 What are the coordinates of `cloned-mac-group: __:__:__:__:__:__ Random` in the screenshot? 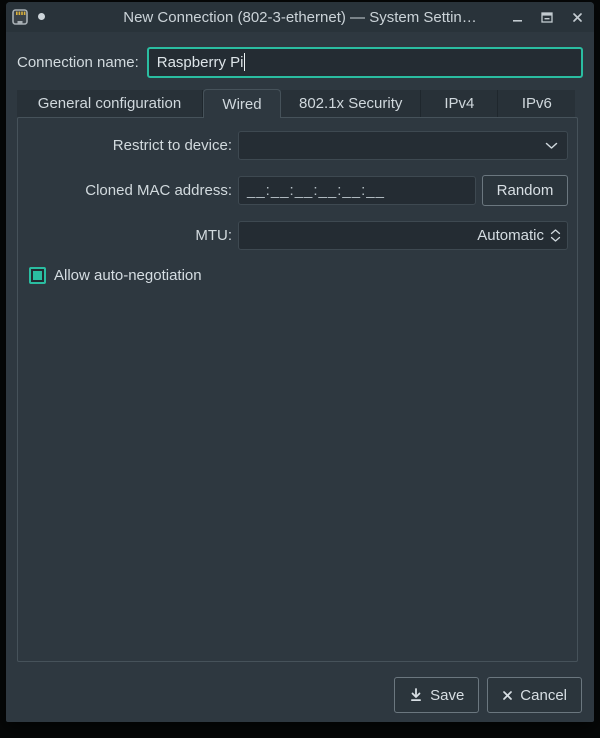 It's located at (403, 190).